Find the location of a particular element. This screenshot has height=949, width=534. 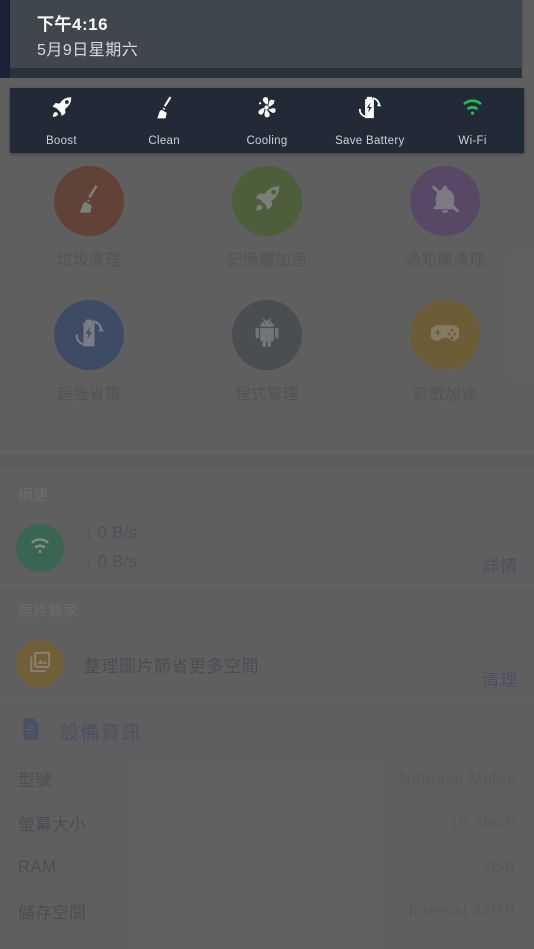

device-info-row: 螢幕大小 10.3Inch is located at coordinates (267, 823).